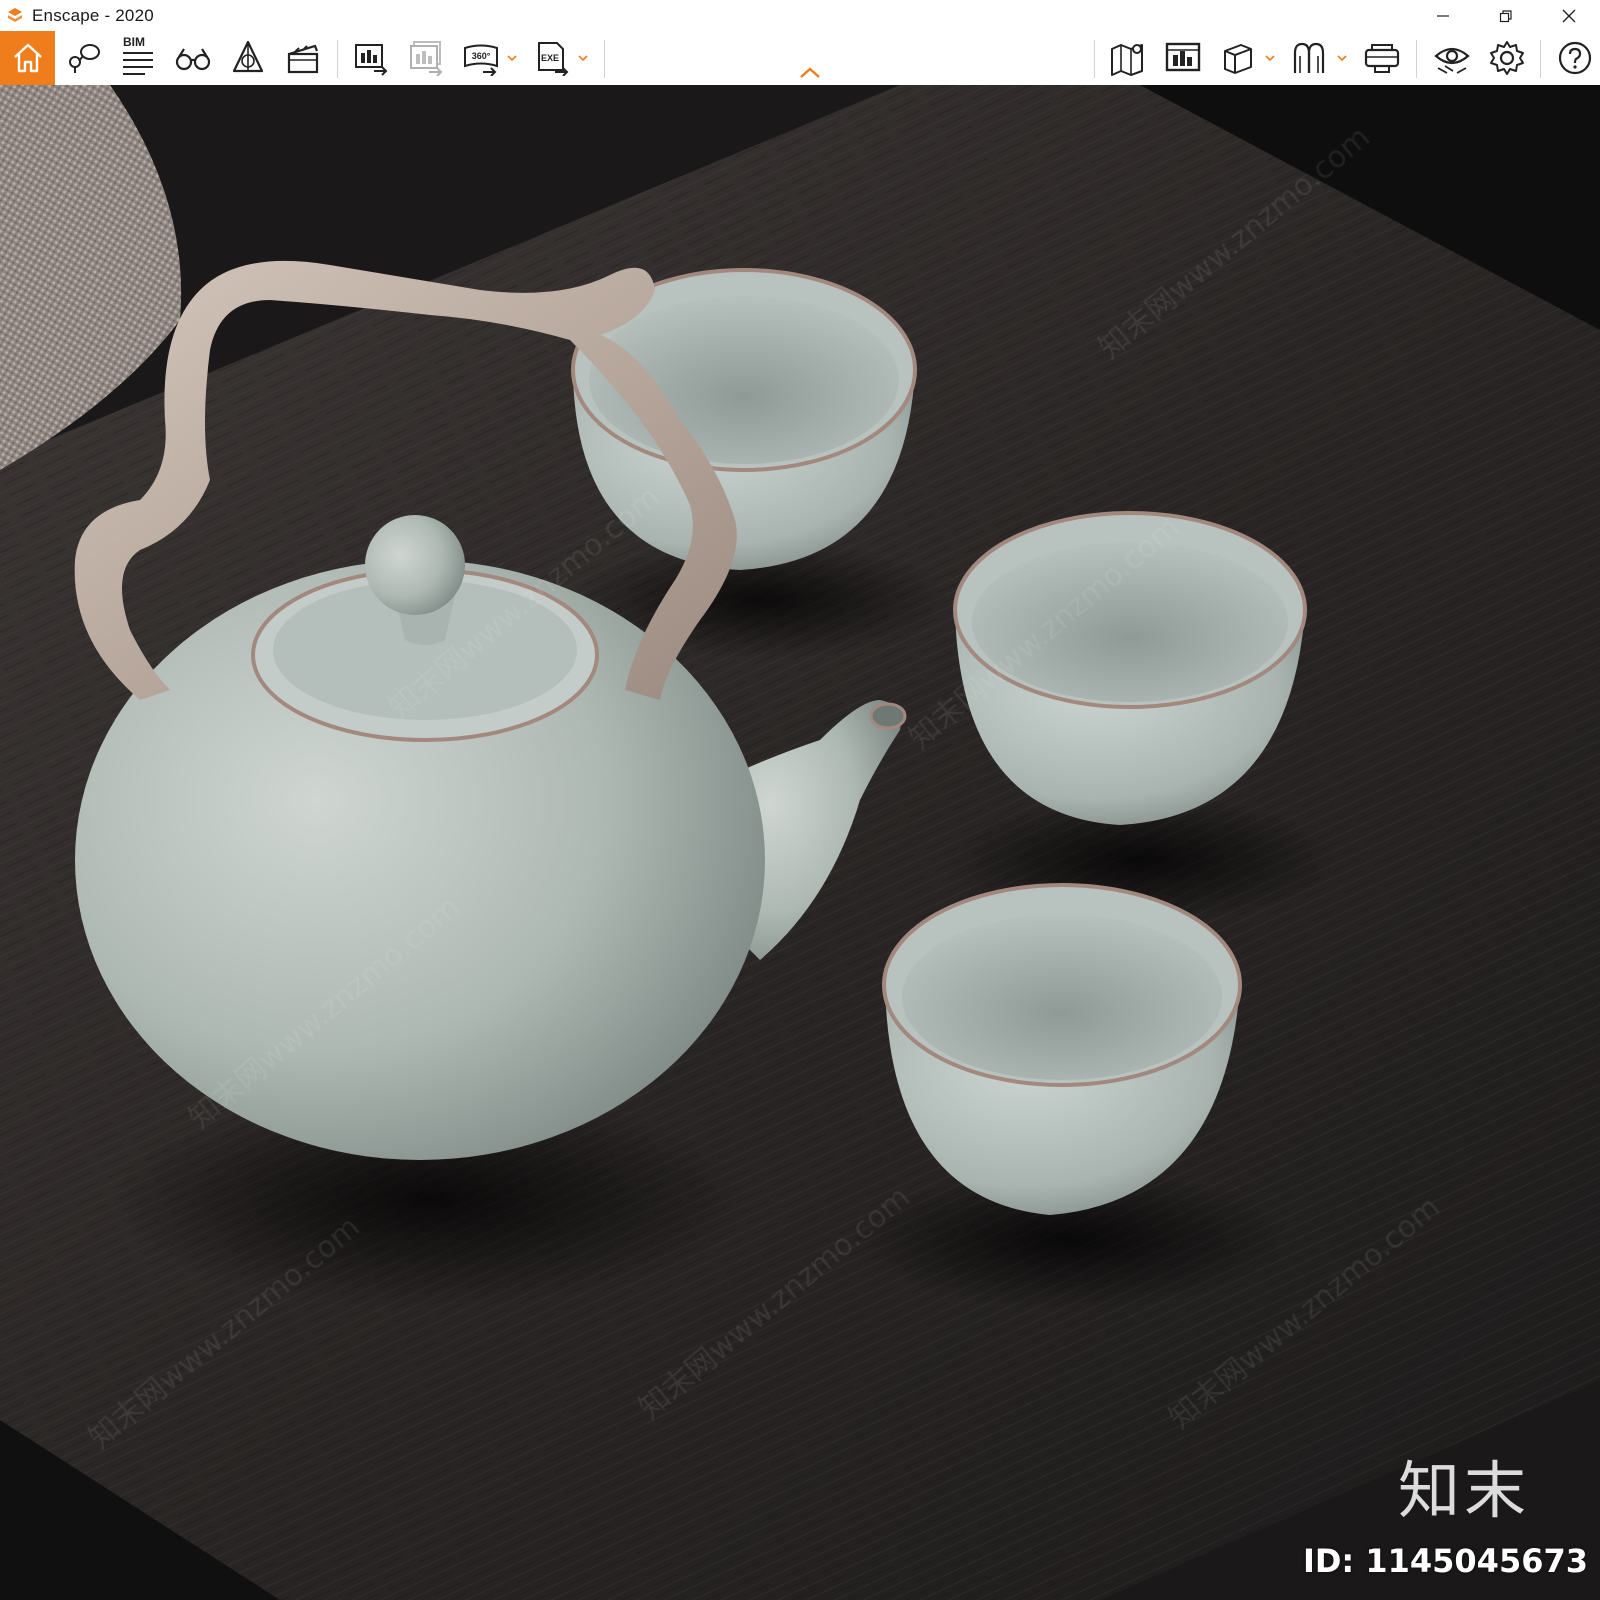 The height and width of the screenshot is (1600, 1600). I want to click on view-mode-dropdown-caret, so click(1270, 58).